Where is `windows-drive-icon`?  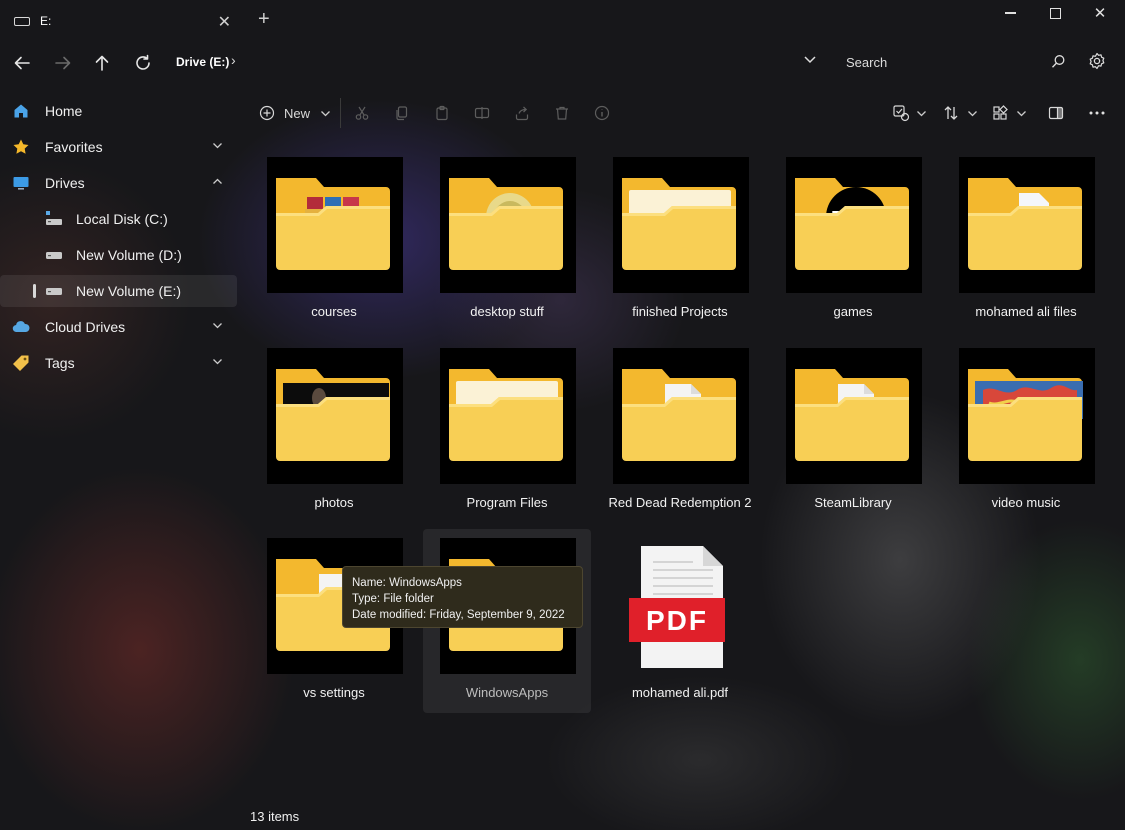
windows-drive-icon is located at coordinates (54, 219).